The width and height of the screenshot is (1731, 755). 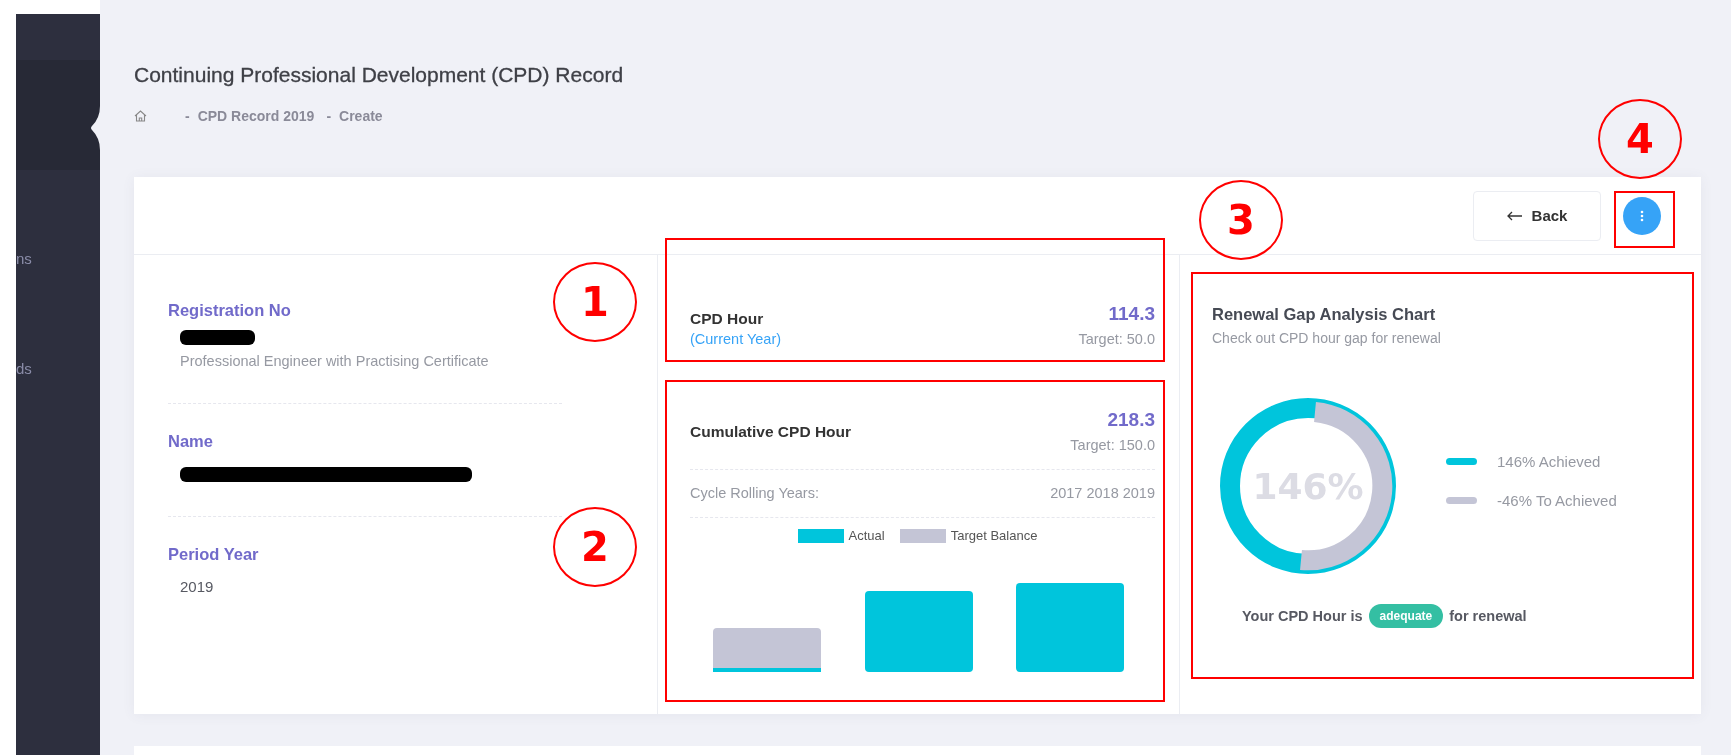 What do you see at coordinates (771, 432) in the screenshot?
I see `stat-title: Cumulative CPD Hour` at bounding box center [771, 432].